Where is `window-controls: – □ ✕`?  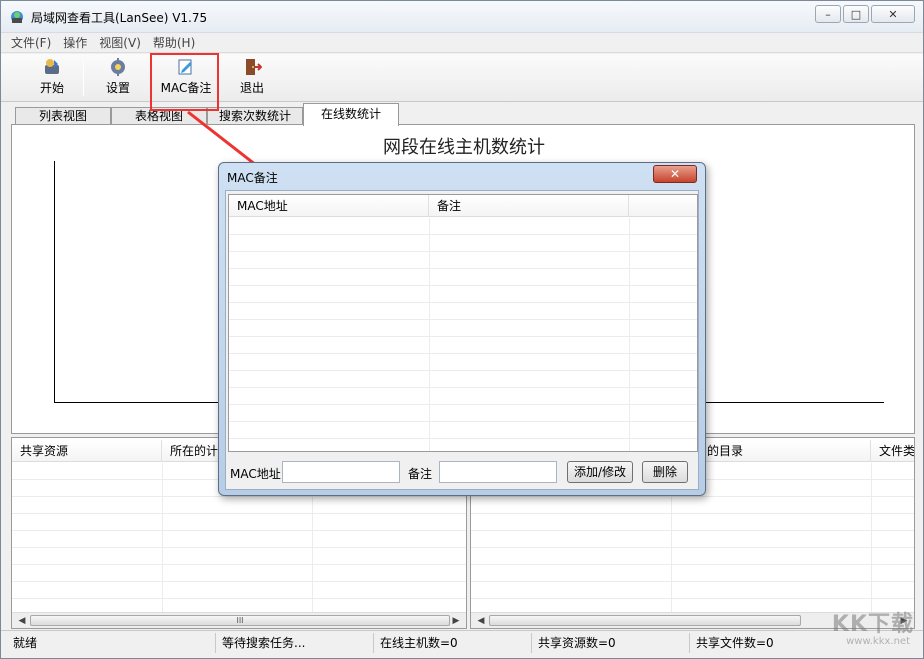 window-controls: – □ ✕ is located at coordinates (865, 14).